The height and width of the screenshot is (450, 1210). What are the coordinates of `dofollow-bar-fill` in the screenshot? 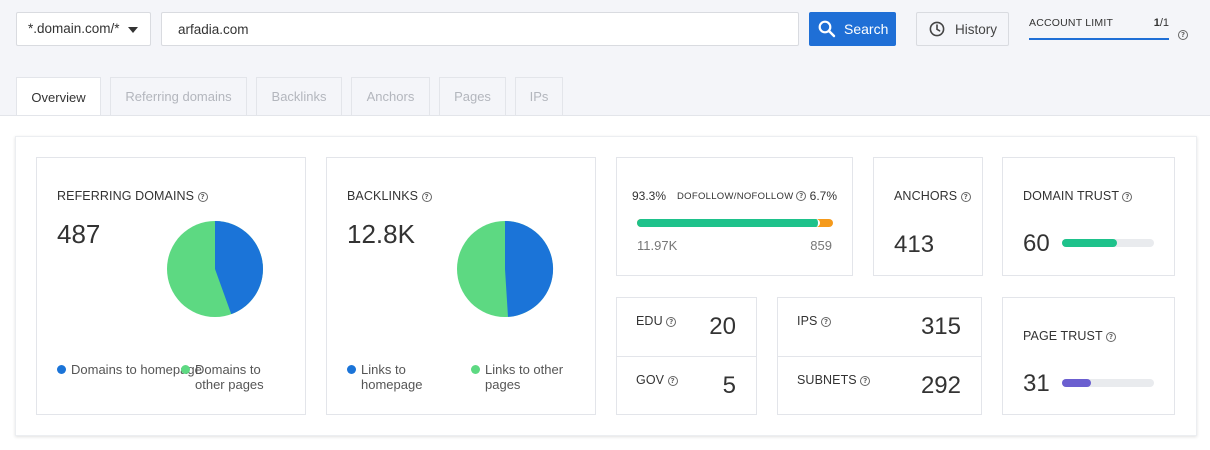 It's located at (728, 223).